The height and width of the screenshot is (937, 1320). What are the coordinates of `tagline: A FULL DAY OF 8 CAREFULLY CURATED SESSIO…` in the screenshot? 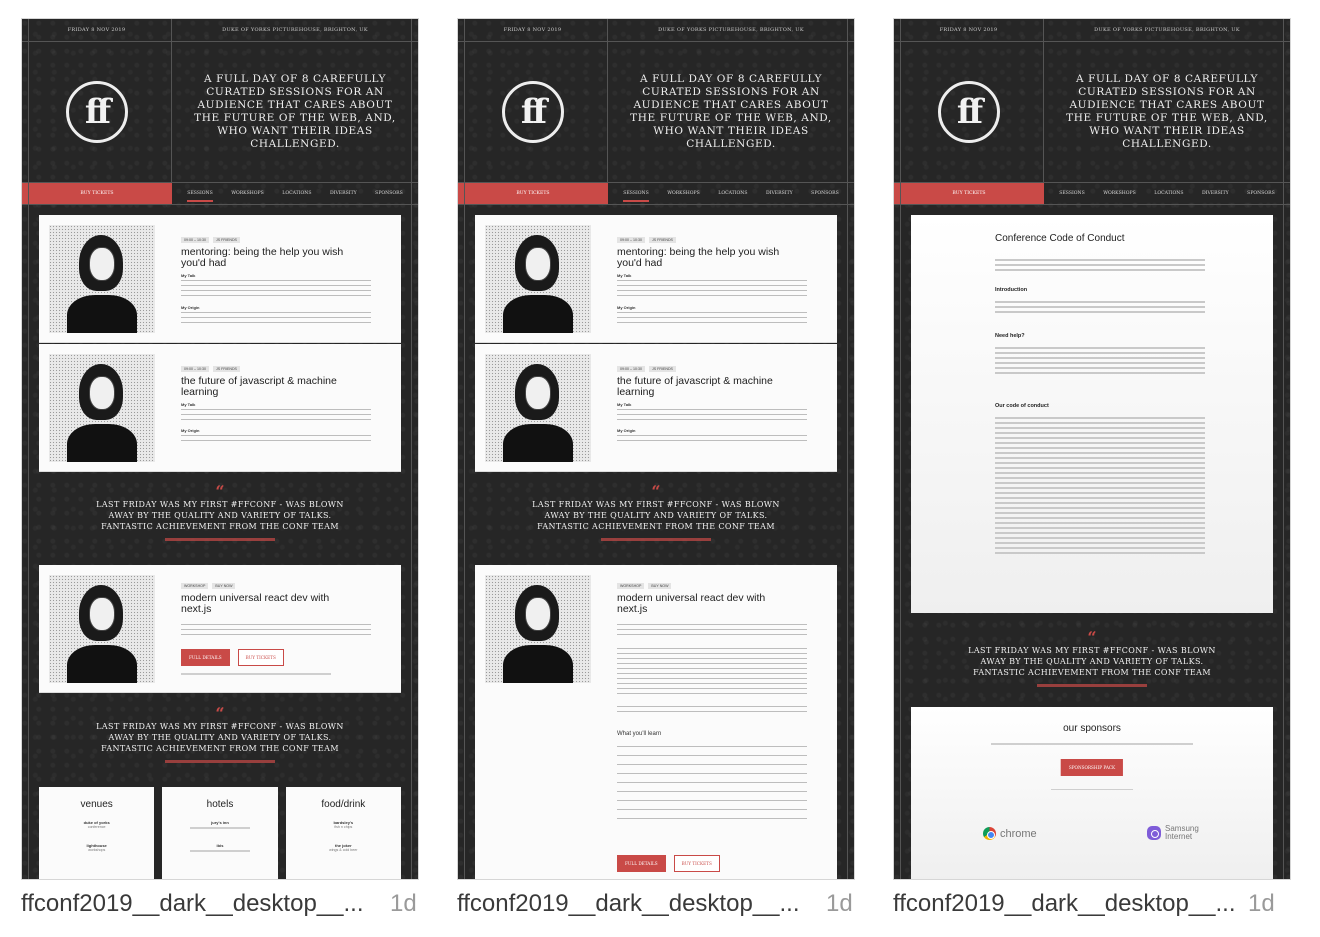 It's located at (295, 111).